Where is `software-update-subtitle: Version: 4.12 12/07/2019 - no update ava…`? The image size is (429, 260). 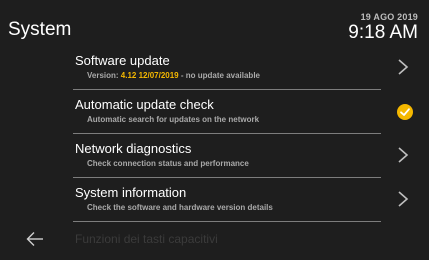 software-update-subtitle: Version: 4.12 12/07/2019 - no update ava… is located at coordinates (173, 75).